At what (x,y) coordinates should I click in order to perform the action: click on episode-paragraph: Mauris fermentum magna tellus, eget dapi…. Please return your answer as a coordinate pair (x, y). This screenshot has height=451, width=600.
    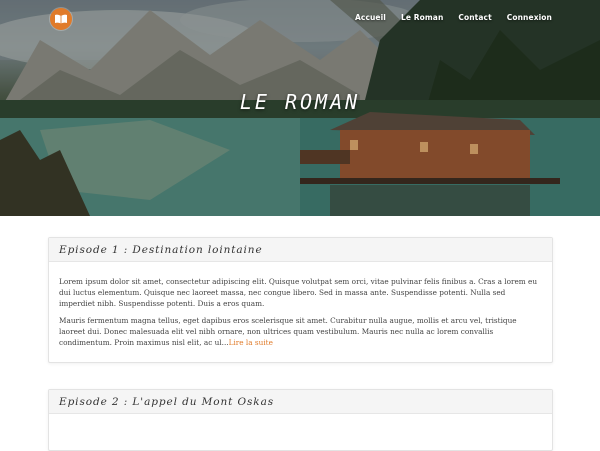
    Looking at the image, I should click on (300, 331).